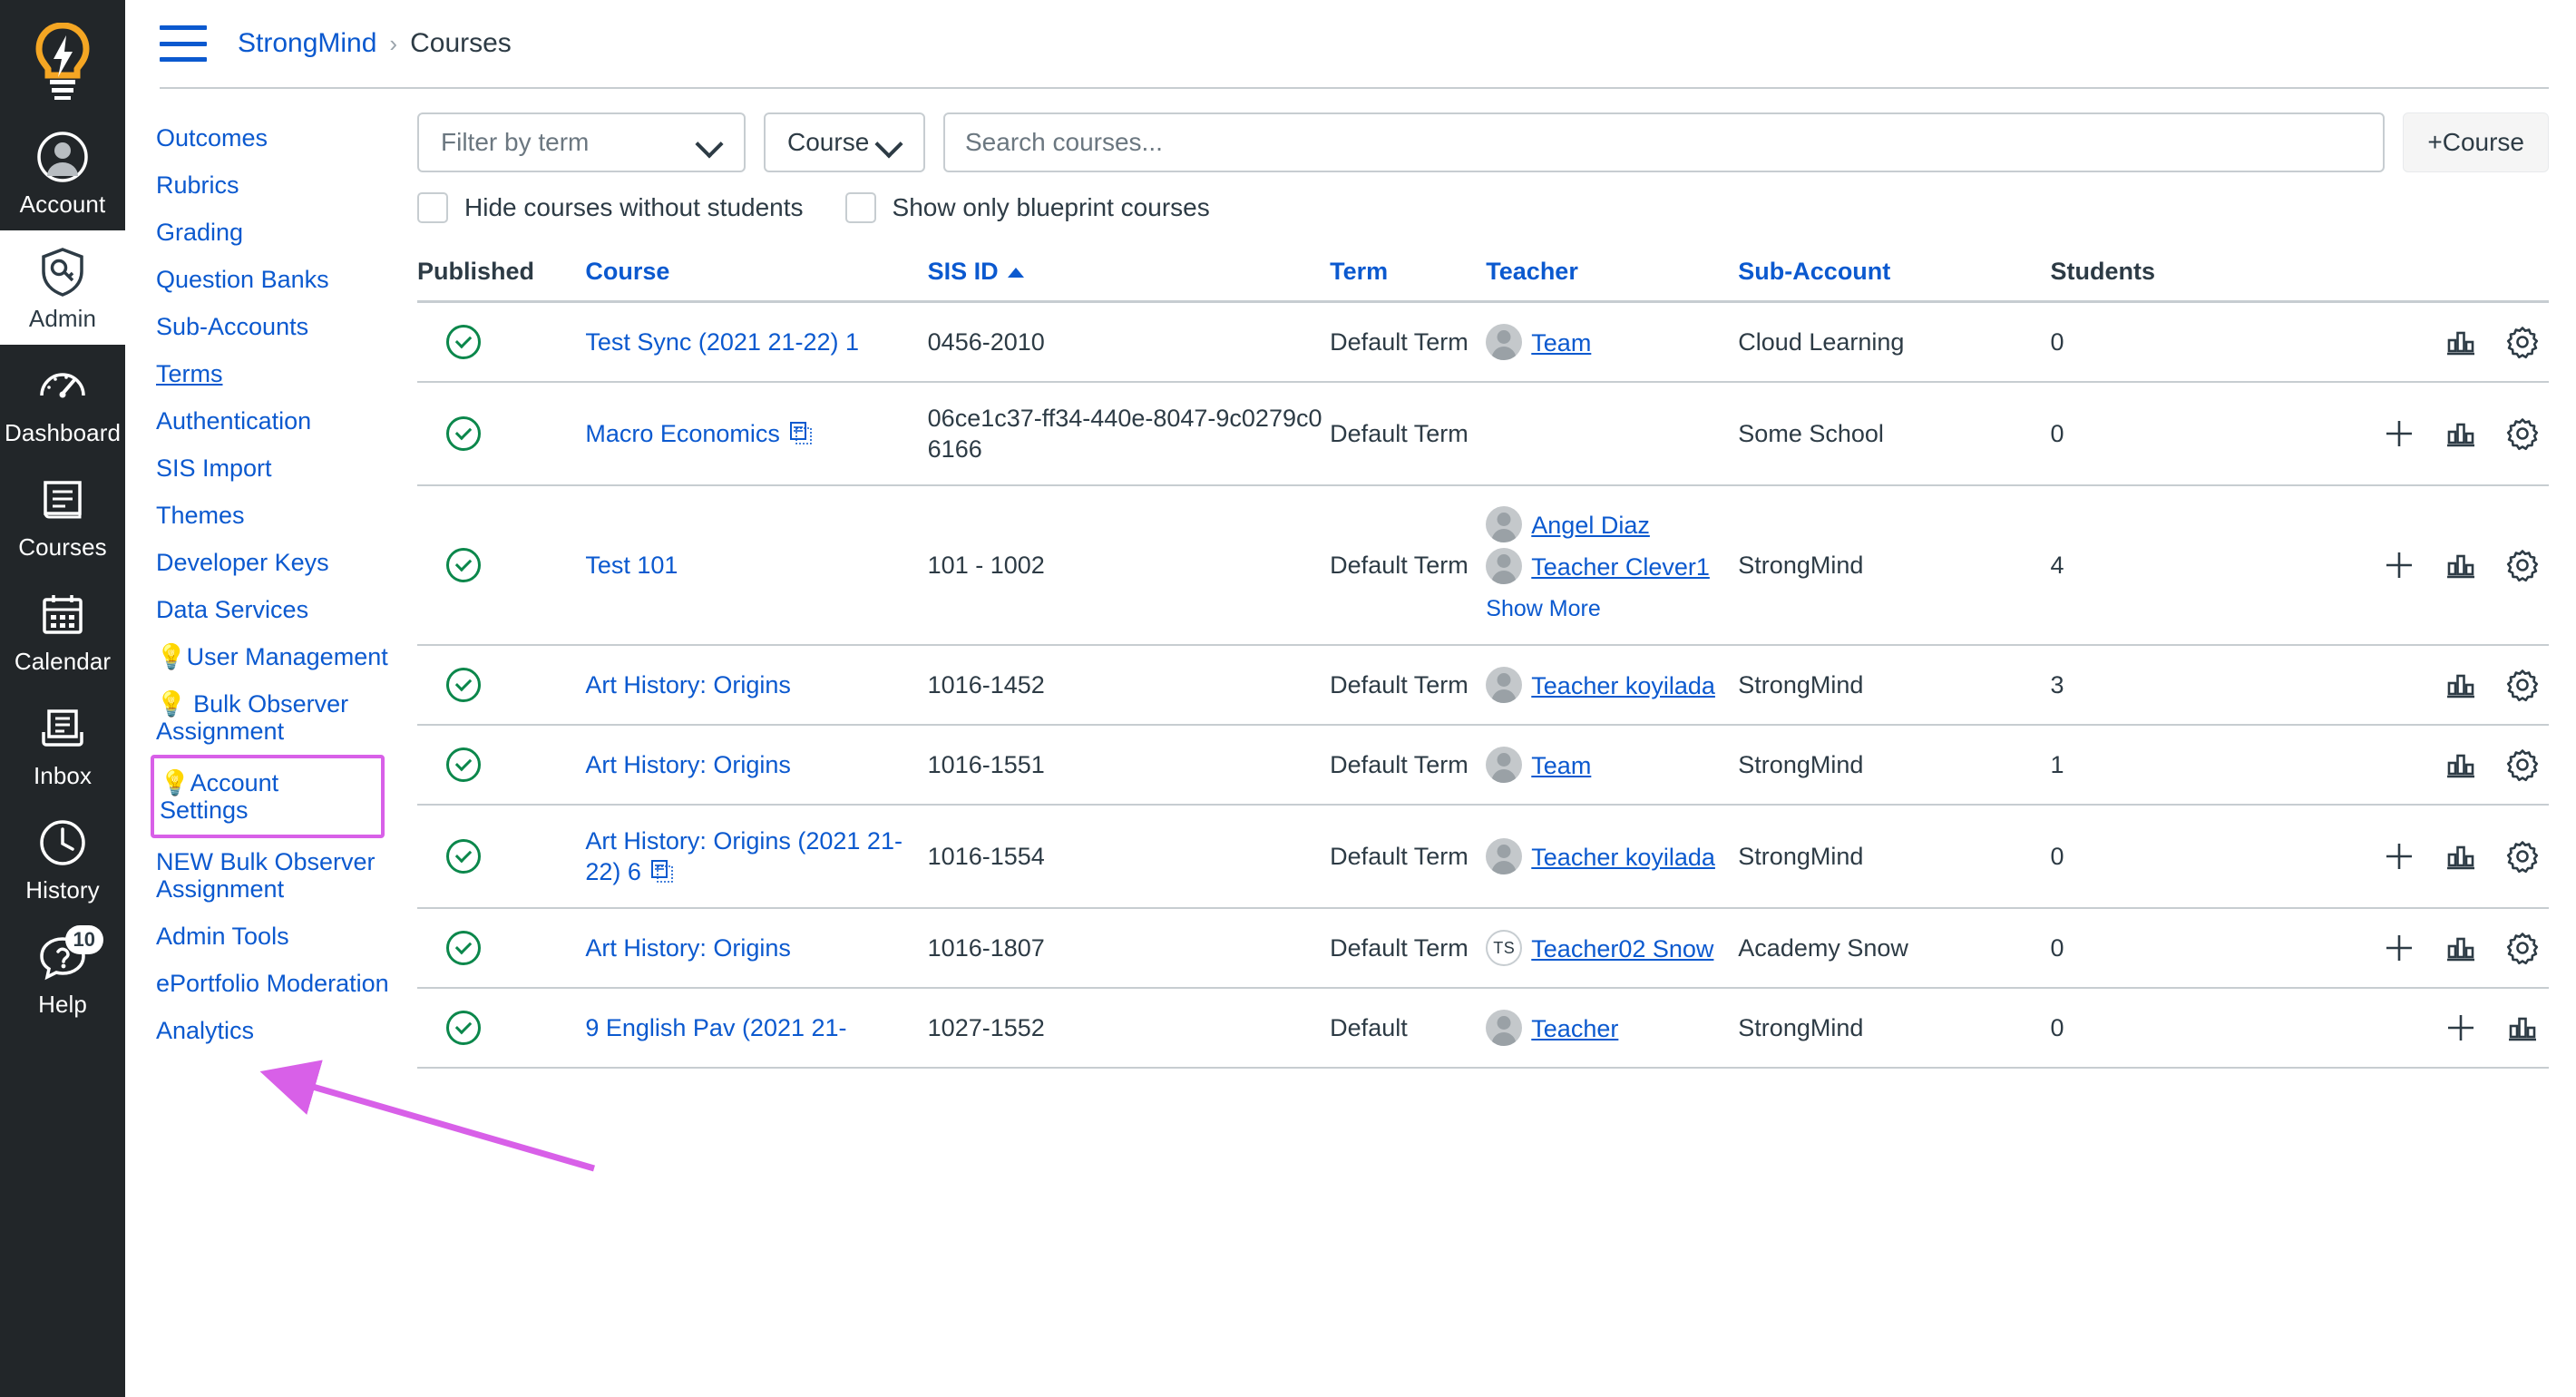 Image resolution: width=2576 pixels, height=1397 pixels. I want to click on cell-term: Default Term, so click(1408, 342).